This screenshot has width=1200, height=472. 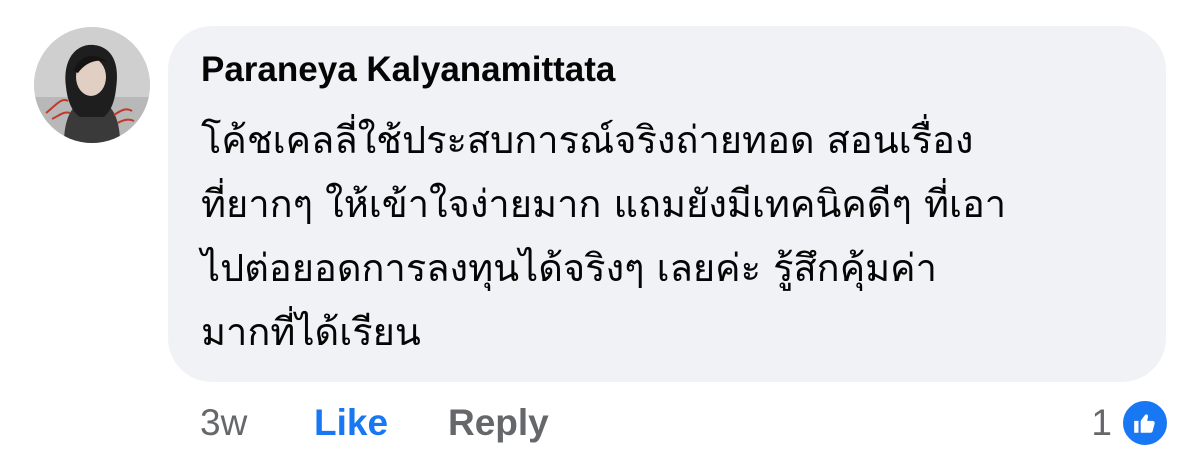 I want to click on like-button: Like, so click(x=381, y=423).